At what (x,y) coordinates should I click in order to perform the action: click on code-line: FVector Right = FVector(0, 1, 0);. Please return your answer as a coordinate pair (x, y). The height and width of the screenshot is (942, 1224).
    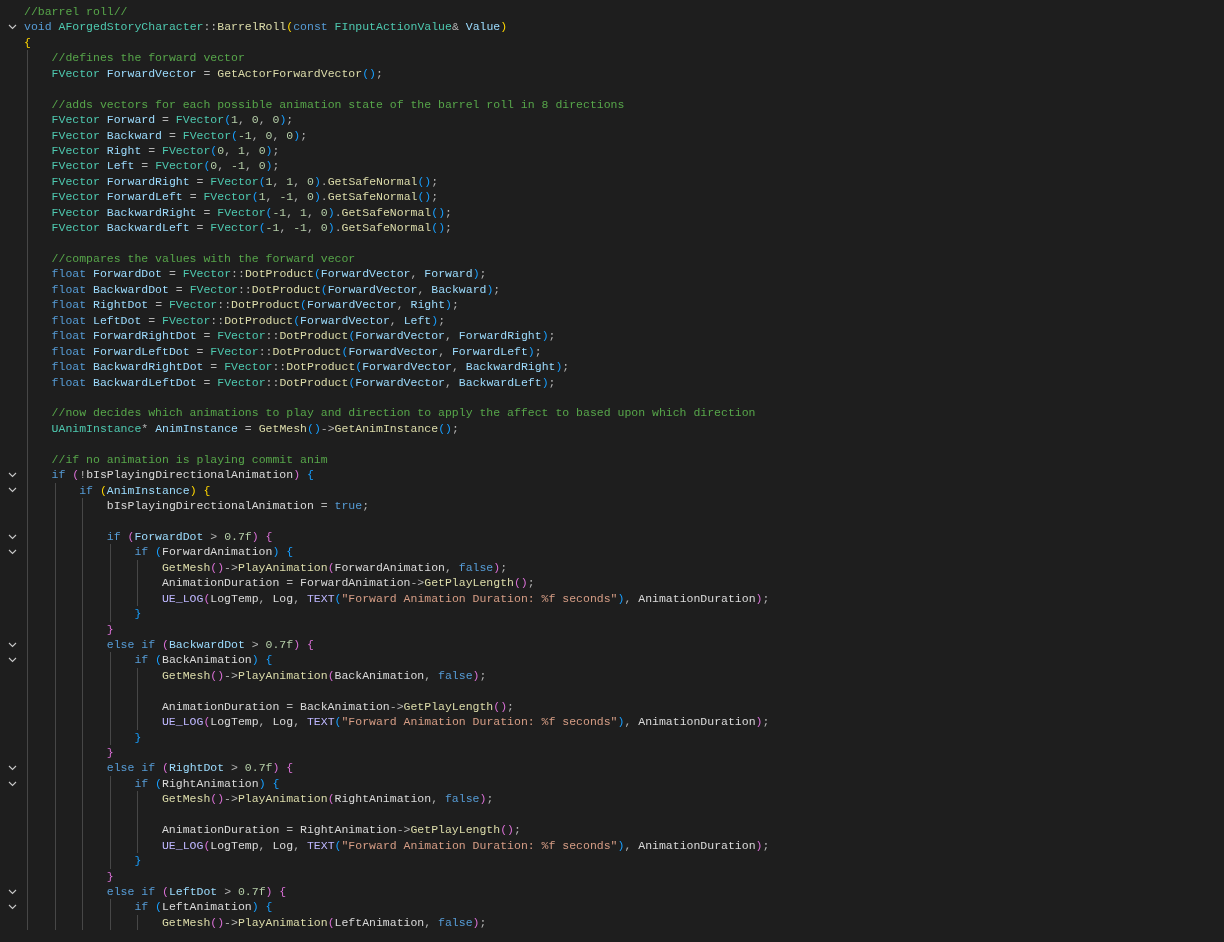
    Looking at the image, I should click on (165, 150).